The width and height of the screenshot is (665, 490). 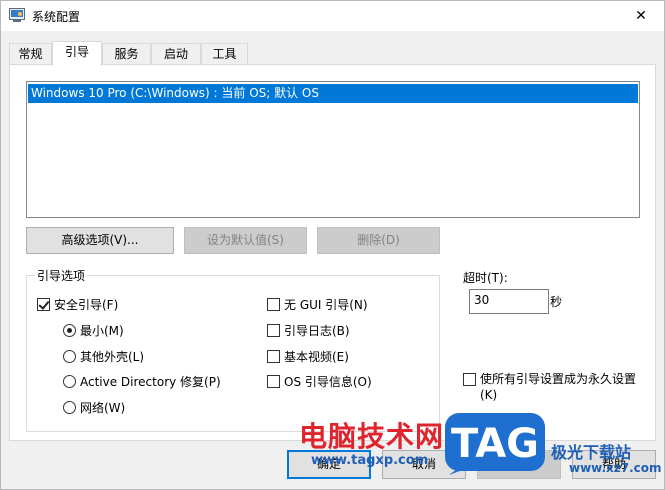 I want to click on base-video-checkbox: 基本视频(E), so click(x=308, y=356).